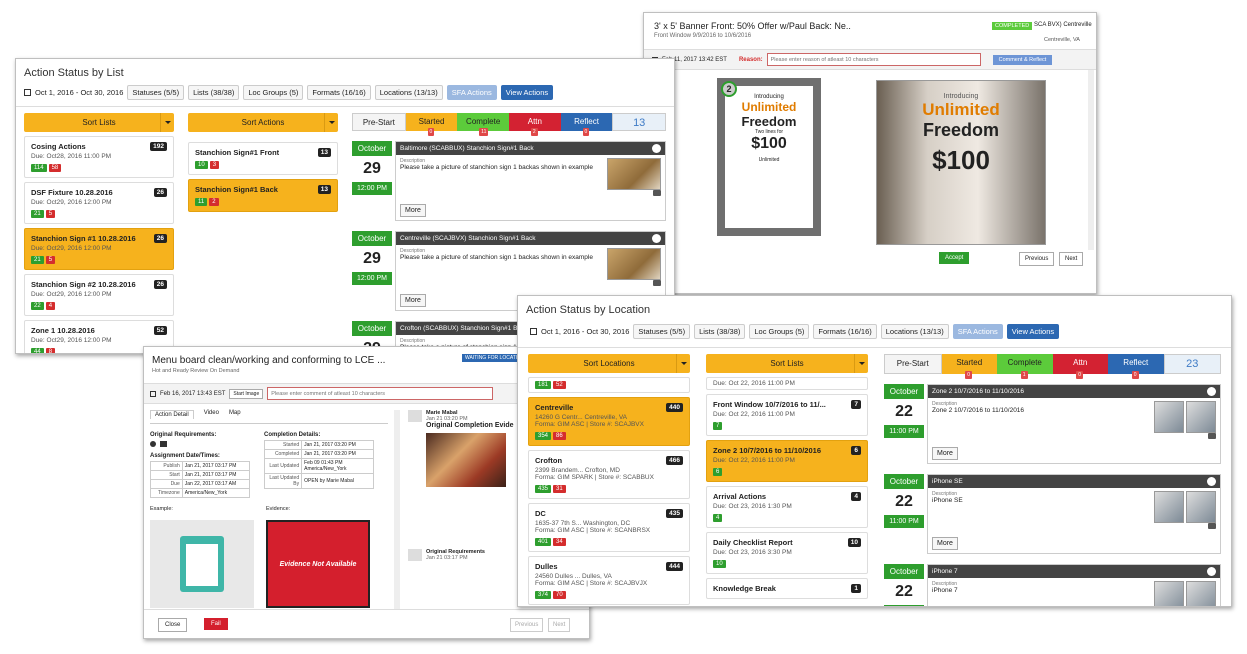 This screenshot has height=654, width=1247. What do you see at coordinates (1091, 160) in the screenshot?
I see `scrollbar` at bounding box center [1091, 160].